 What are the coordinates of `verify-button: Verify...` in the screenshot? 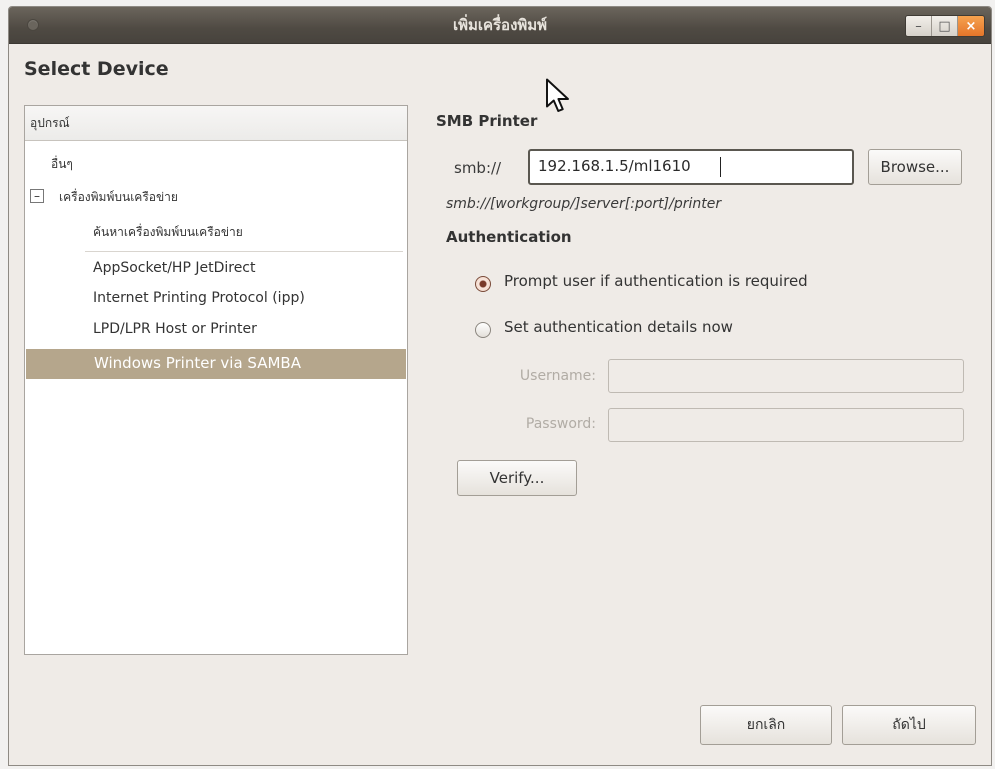 It's located at (517, 478).